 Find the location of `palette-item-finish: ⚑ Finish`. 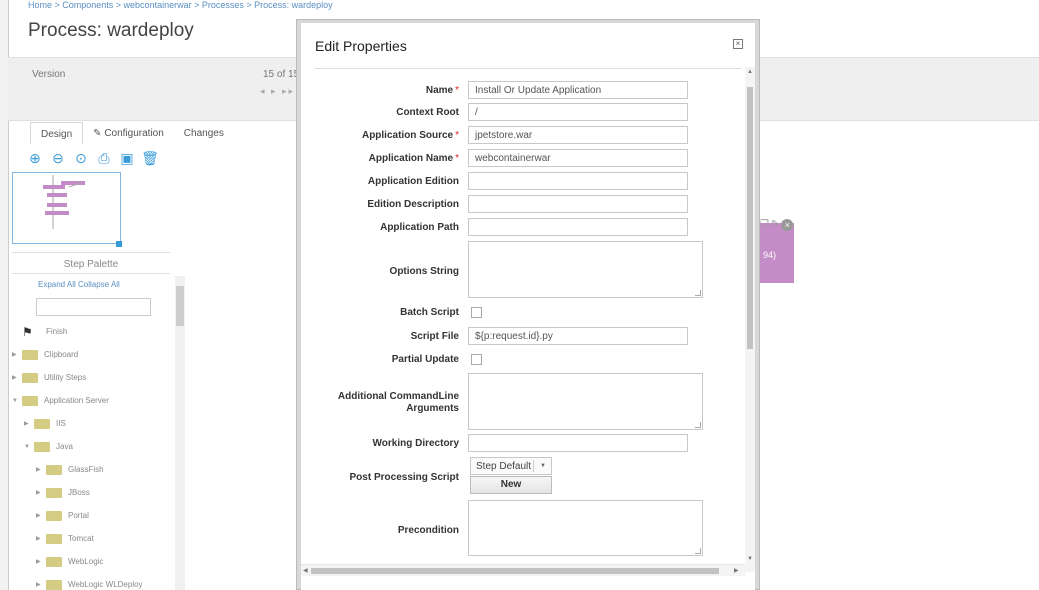

palette-item-finish: ⚑ Finish is located at coordinates (93, 331).